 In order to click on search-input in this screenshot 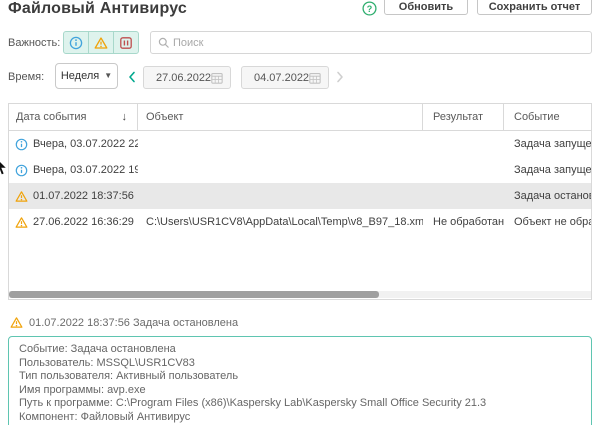, I will do `click(380, 42)`.